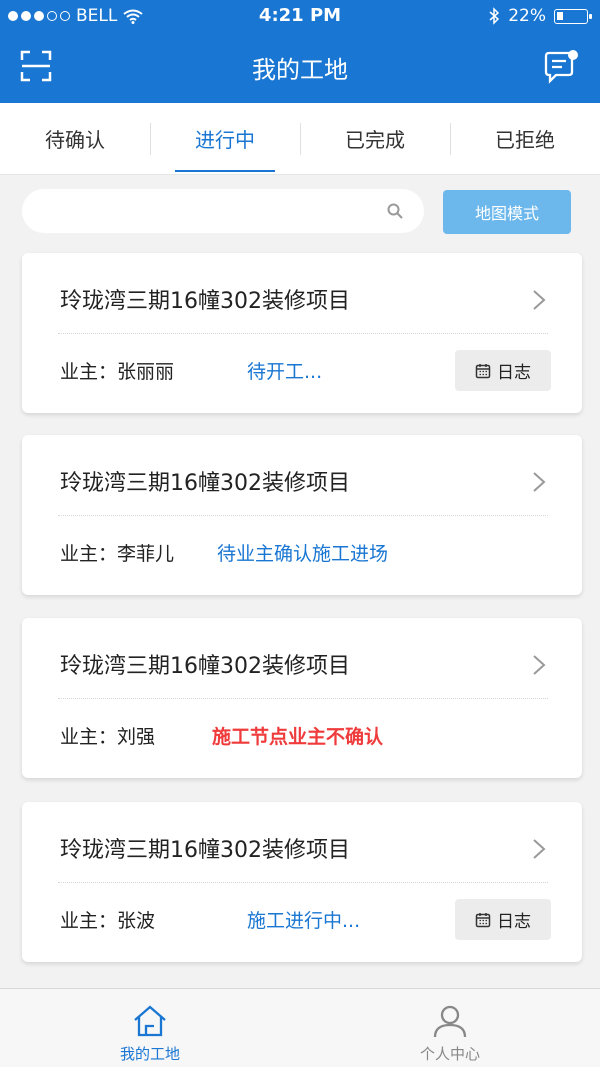  Describe the element at coordinates (450, 1021) in the screenshot. I see `user-icon` at that location.